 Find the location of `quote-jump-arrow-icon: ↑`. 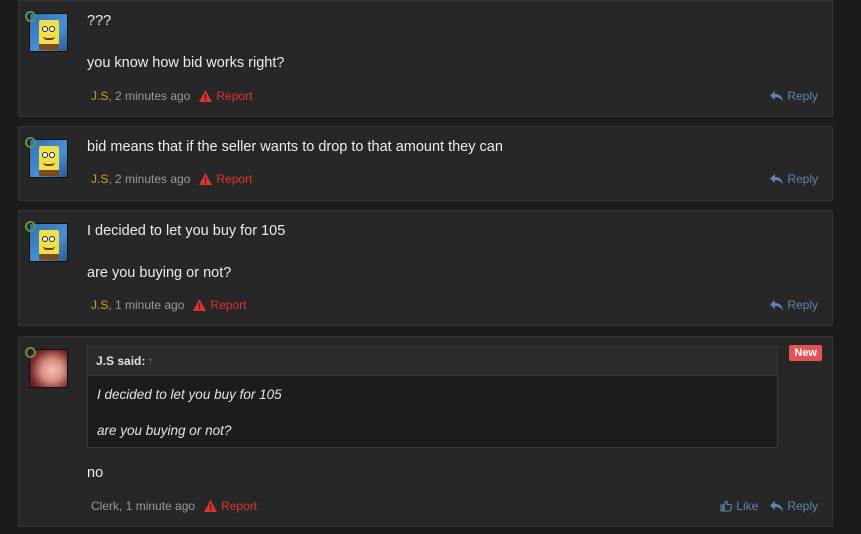

quote-jump-arrow-icon: ↑ is located at coordinates (150, 361).